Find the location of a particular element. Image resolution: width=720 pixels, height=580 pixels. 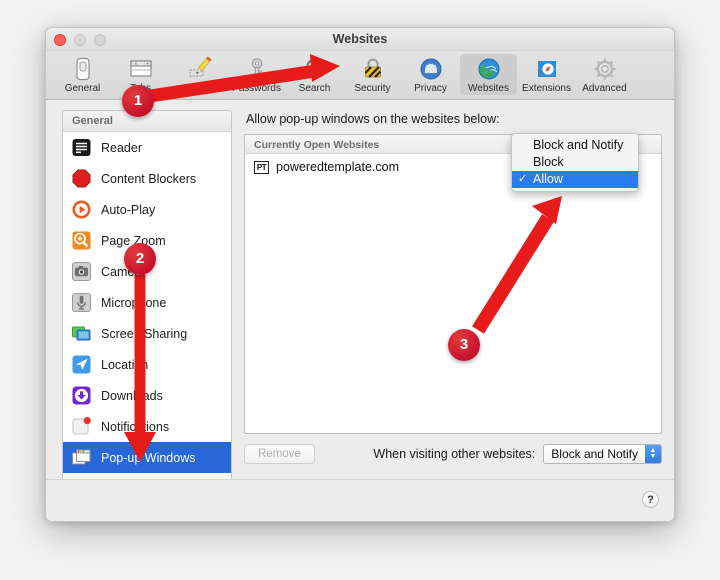

other-websites-label: When visiting other websites: is located at coordinates (454, 454).